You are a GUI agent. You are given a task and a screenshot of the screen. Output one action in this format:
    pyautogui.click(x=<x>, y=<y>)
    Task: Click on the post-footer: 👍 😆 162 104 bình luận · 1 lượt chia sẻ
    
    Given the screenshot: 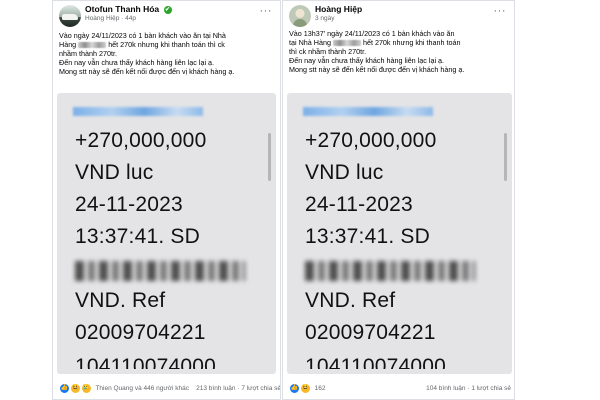 What is the action you would take?
    pyautogui.click(x=400, y=390)
    